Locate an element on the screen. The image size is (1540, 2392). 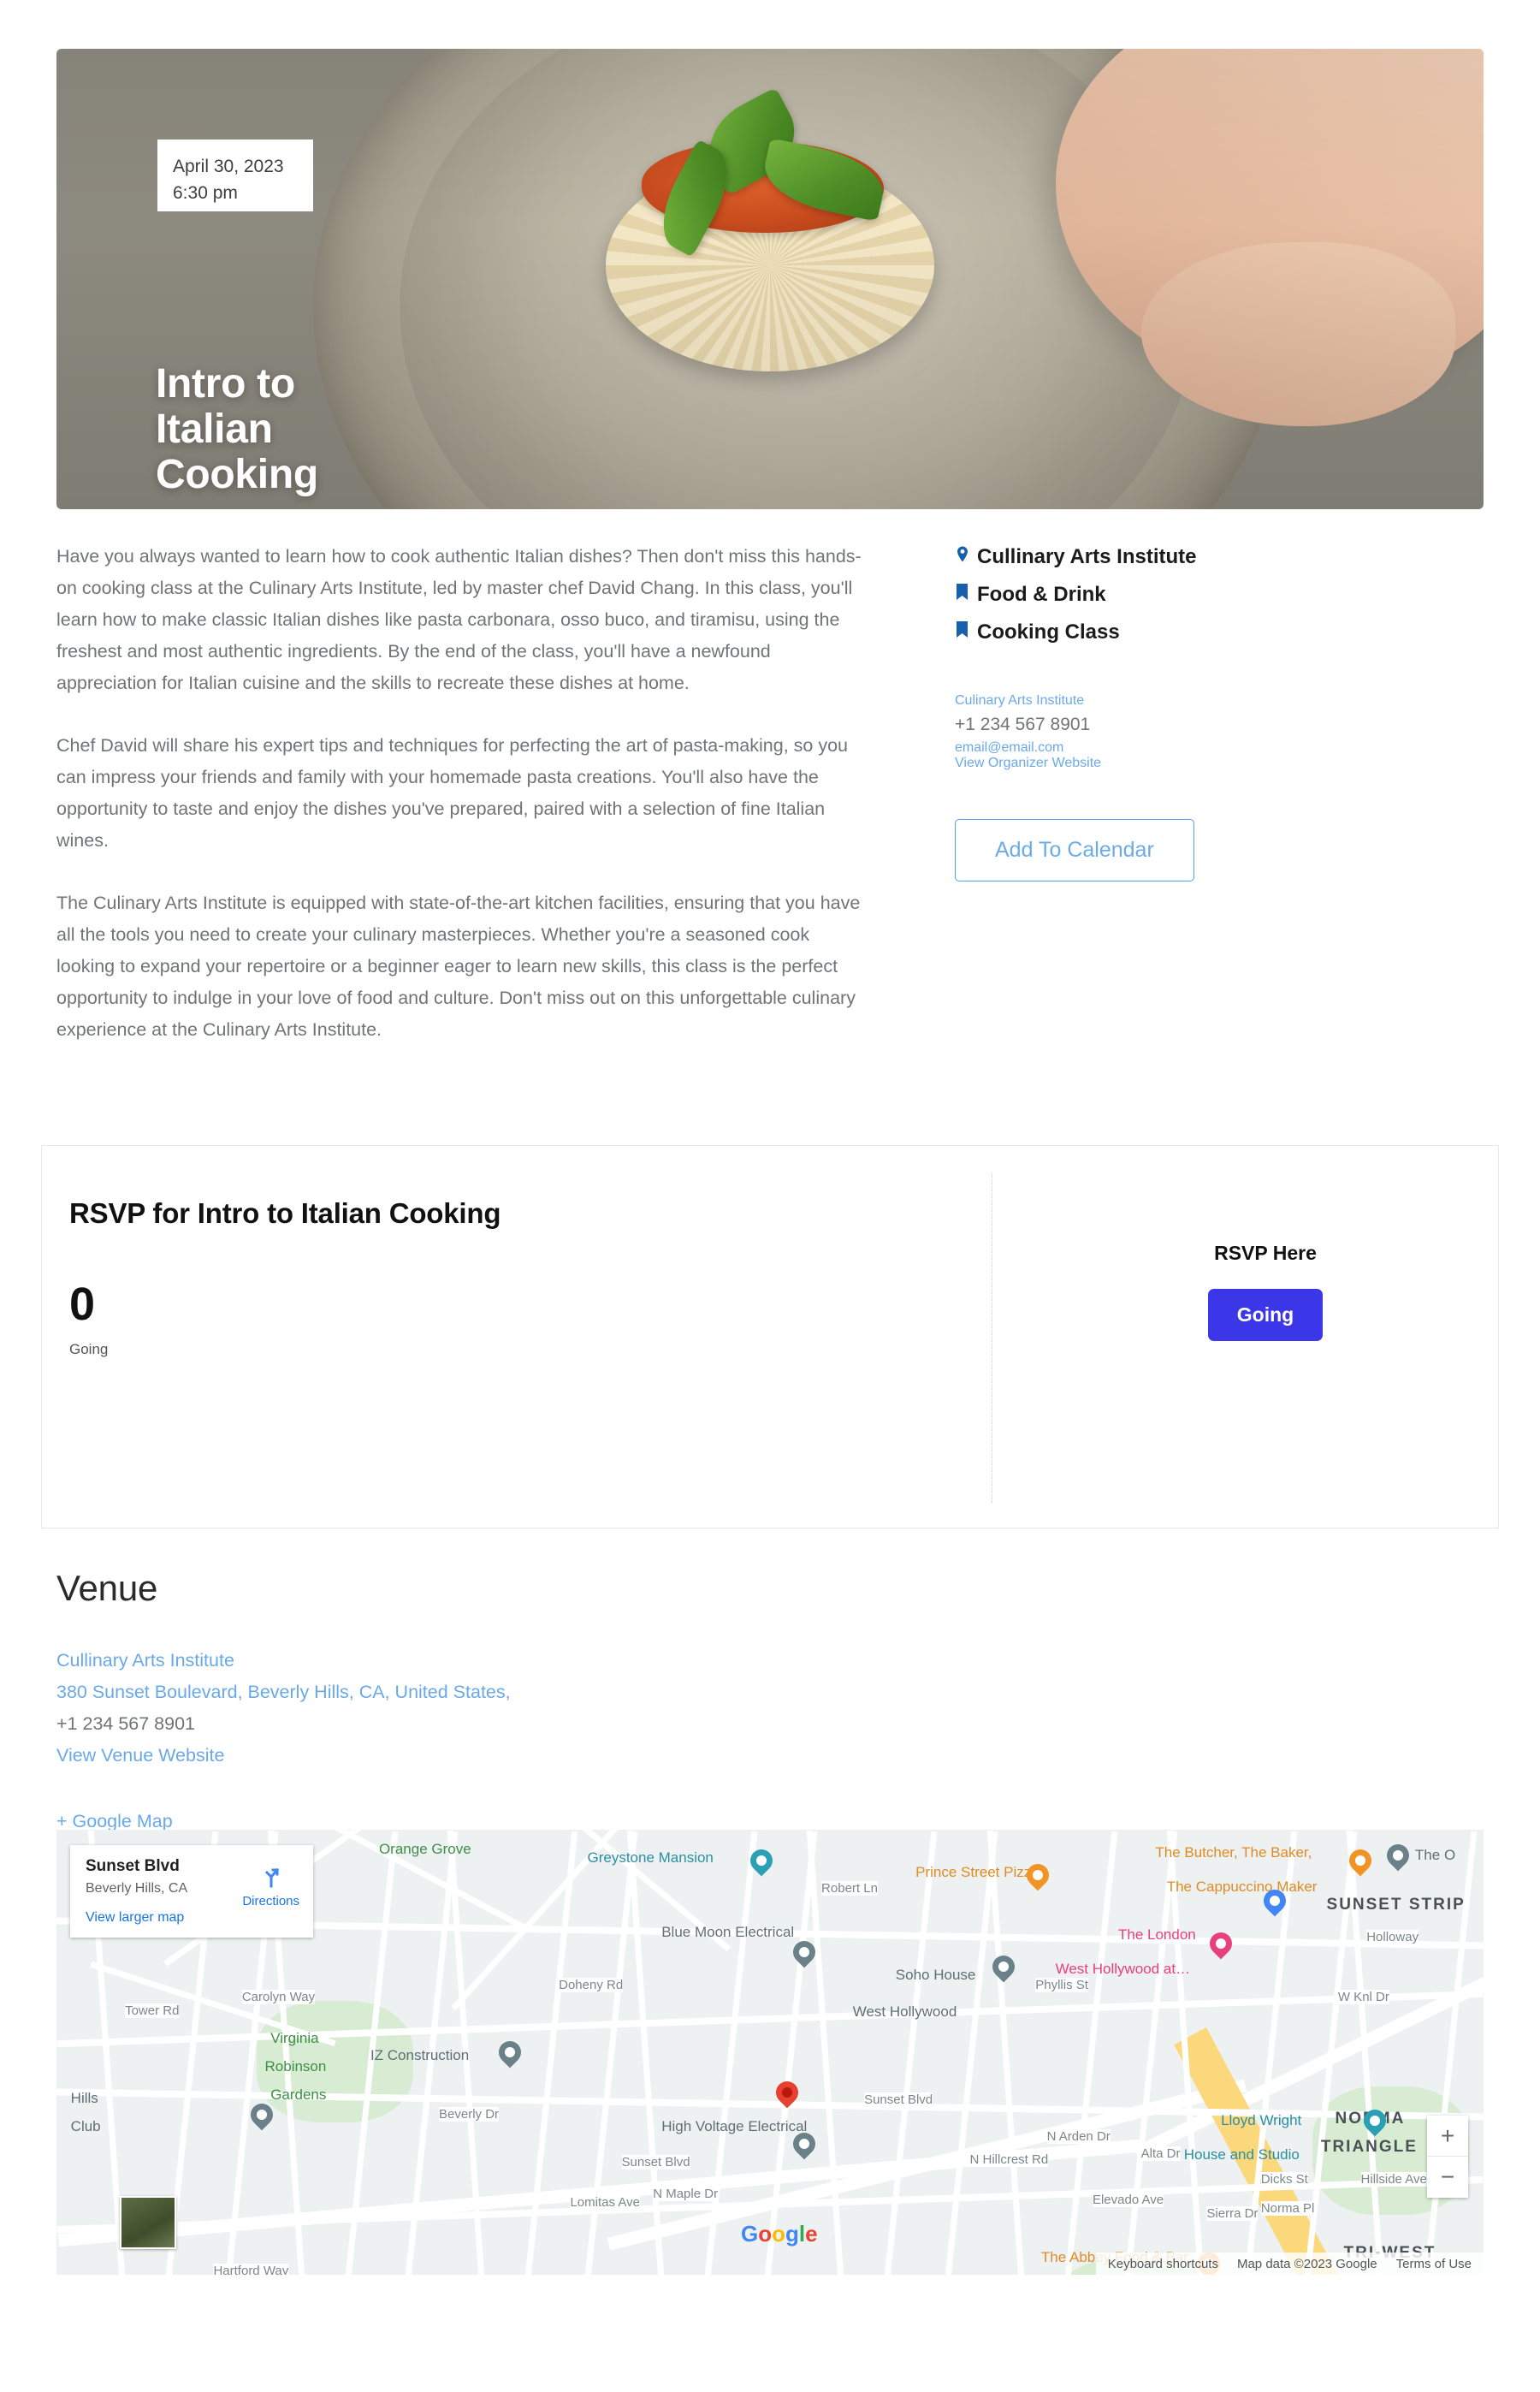
meta-category-row-1: Food & Drink is located at coordinates (1220, 595).